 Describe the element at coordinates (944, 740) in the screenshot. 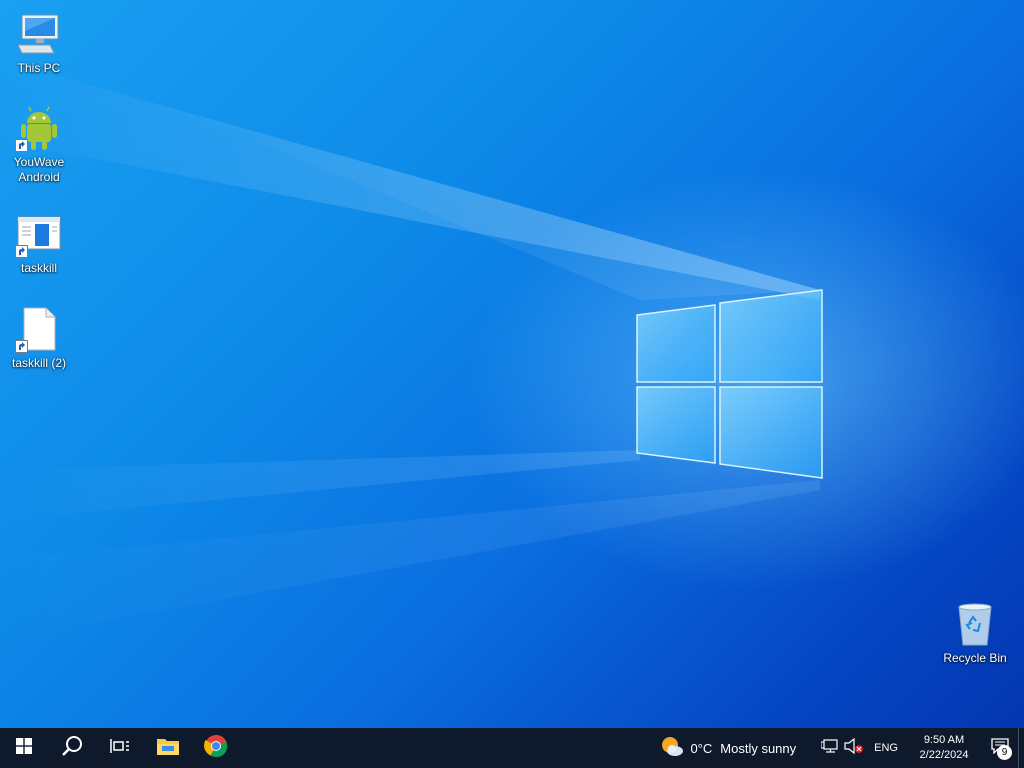

I see `clock-time: 9:50 AM` at that location.